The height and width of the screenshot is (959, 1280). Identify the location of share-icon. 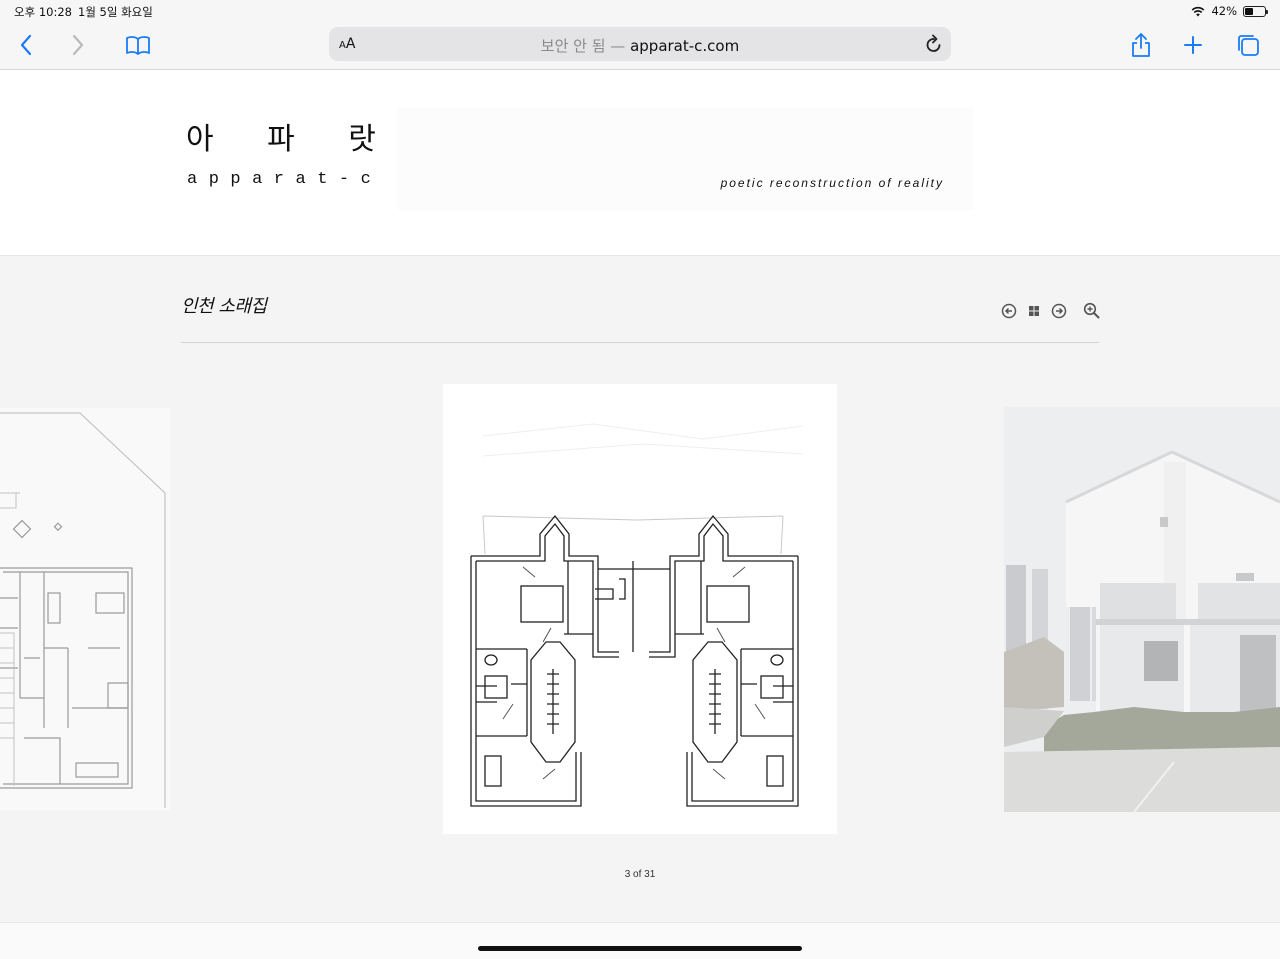
(1141, 45).